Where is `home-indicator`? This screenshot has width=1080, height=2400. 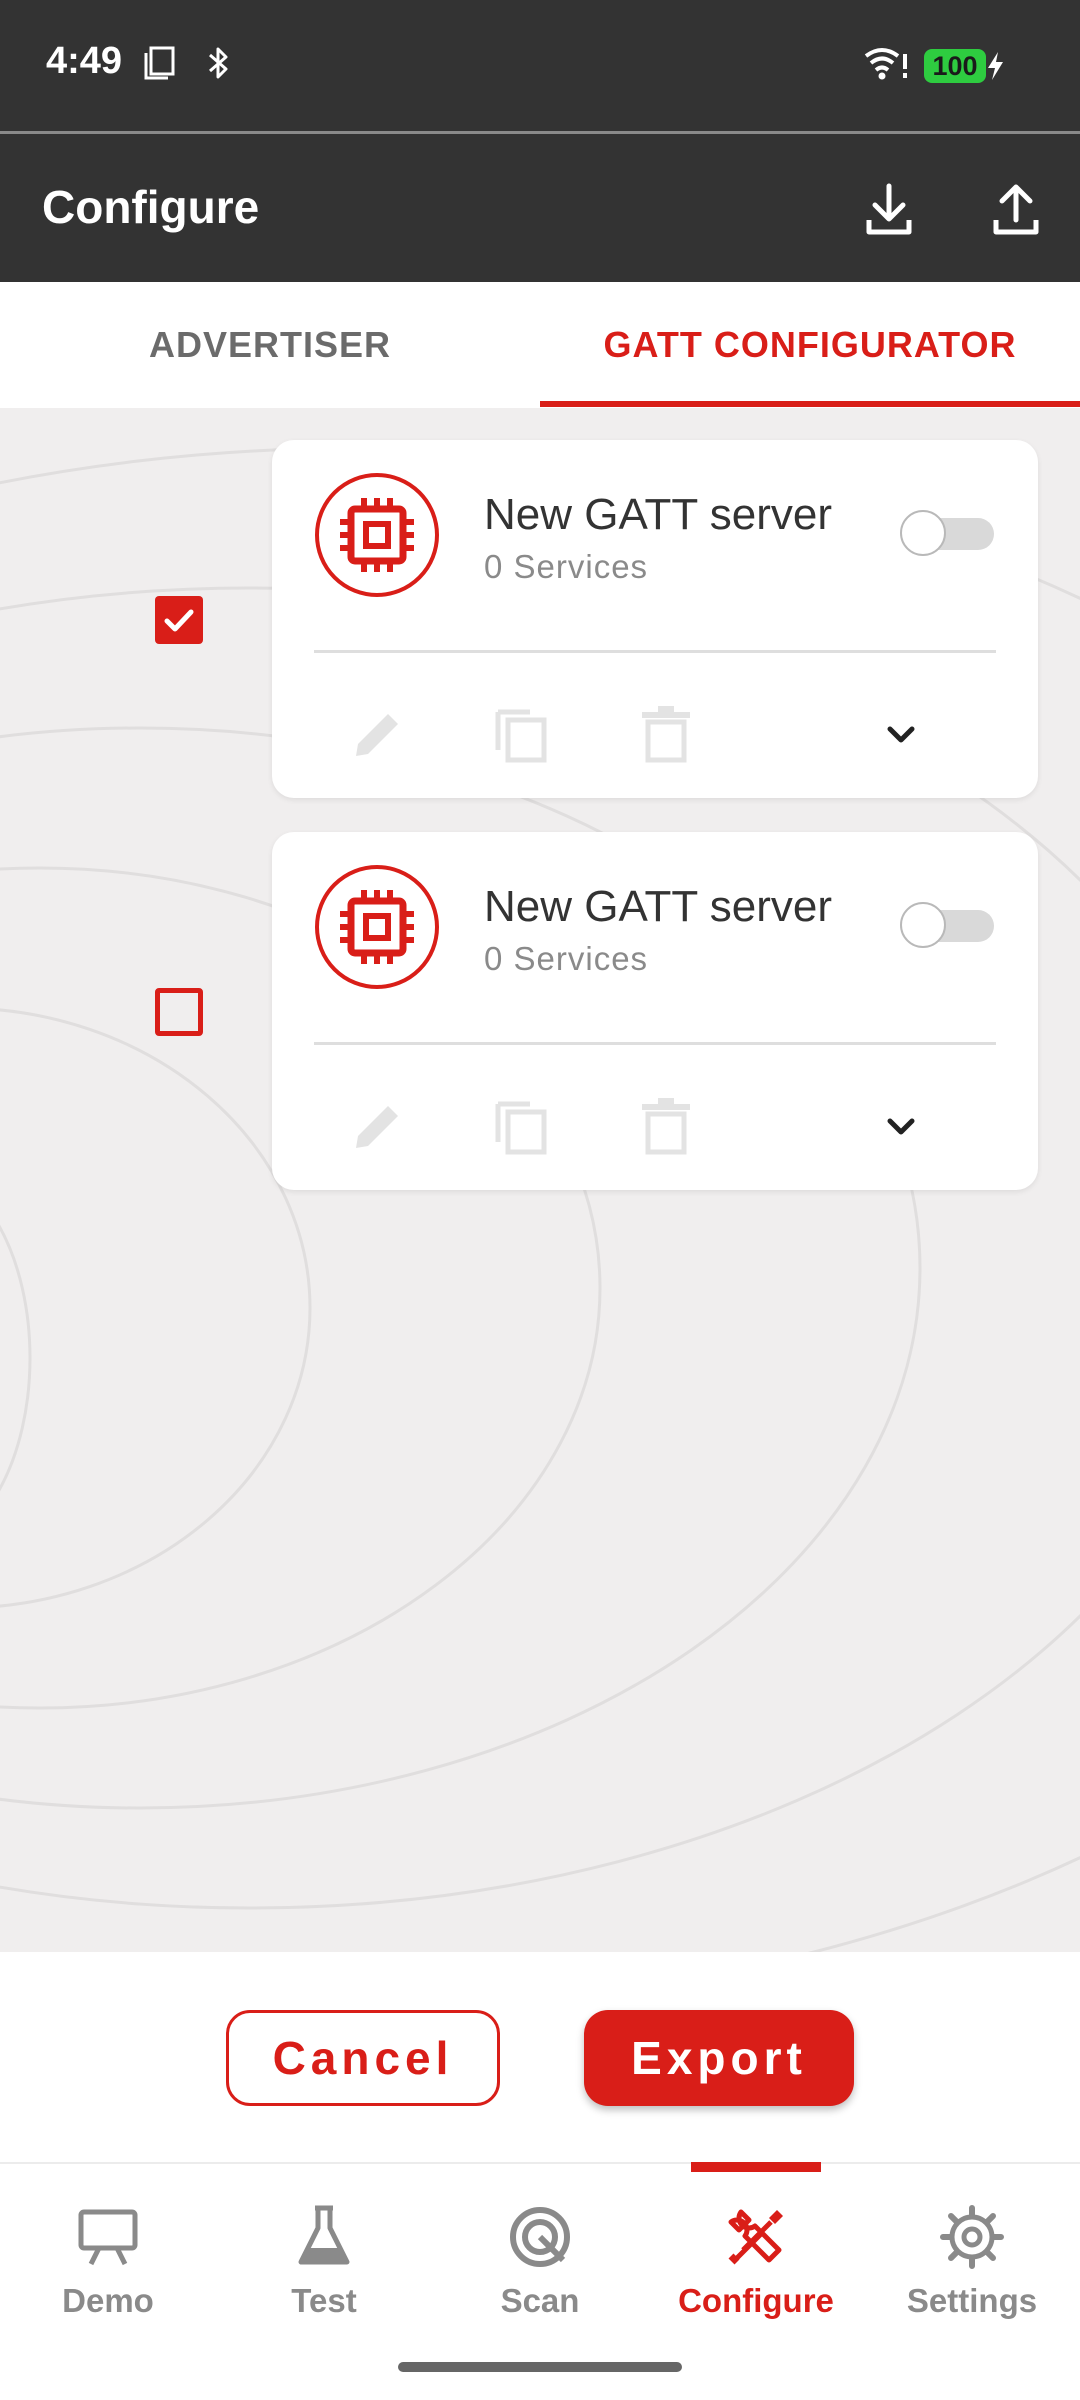
home-indicator is located at coordinates (540, 2367).